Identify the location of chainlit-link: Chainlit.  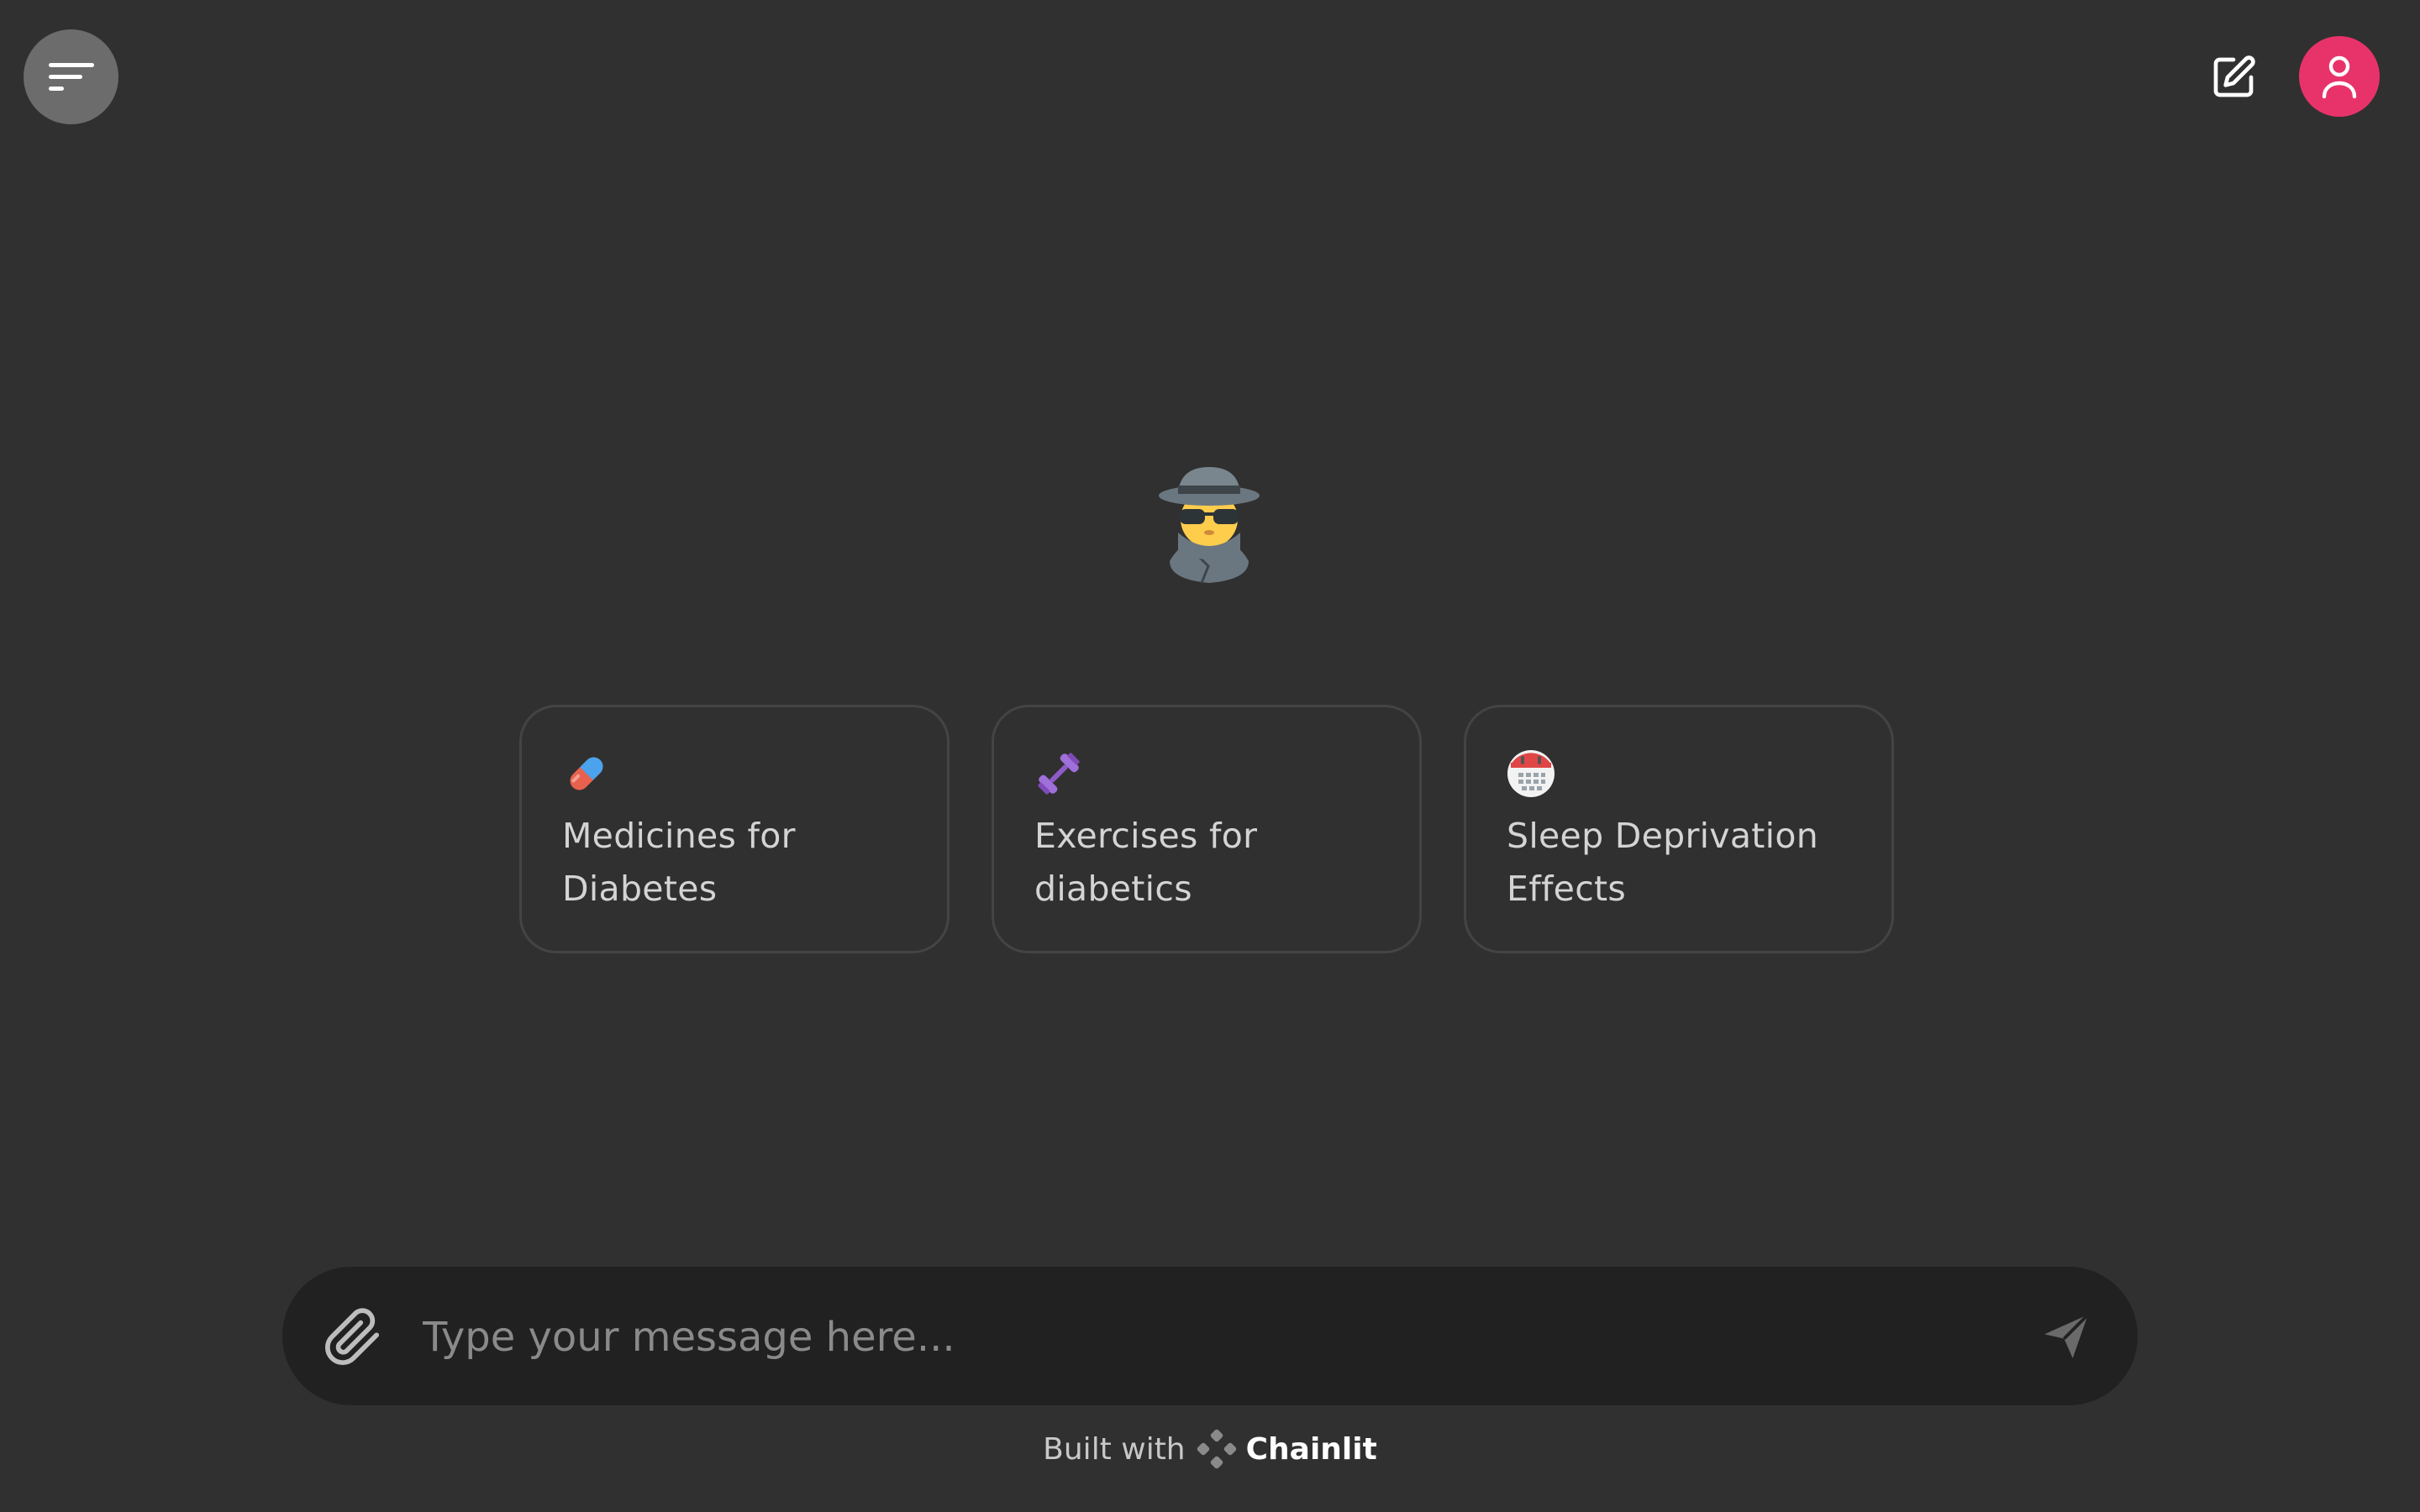
(1286, 1449).